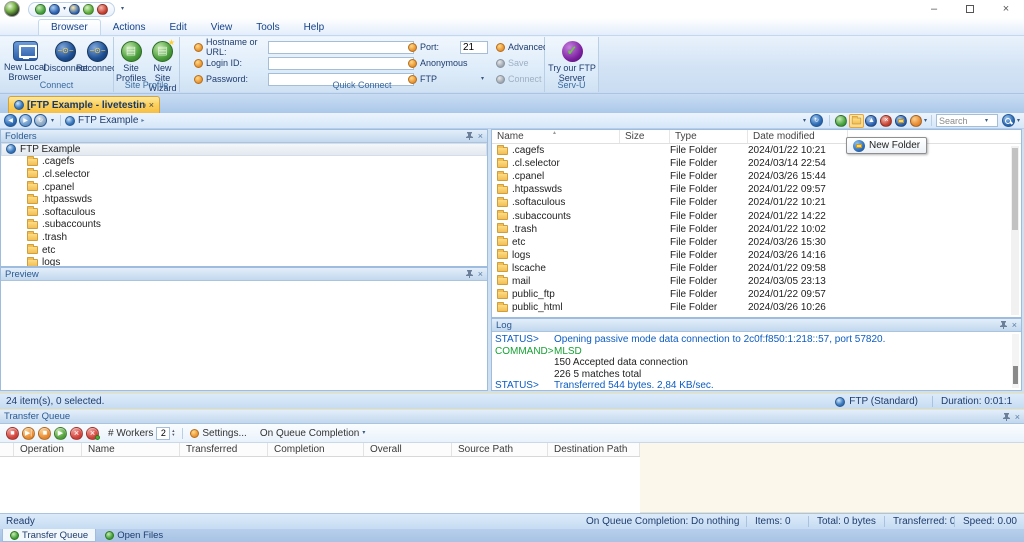 The height and width of the screenshot is (542, 1024). Describe the element at coordinates (314, 27) in the screenshot. I see `tab-help: Help` at that location.